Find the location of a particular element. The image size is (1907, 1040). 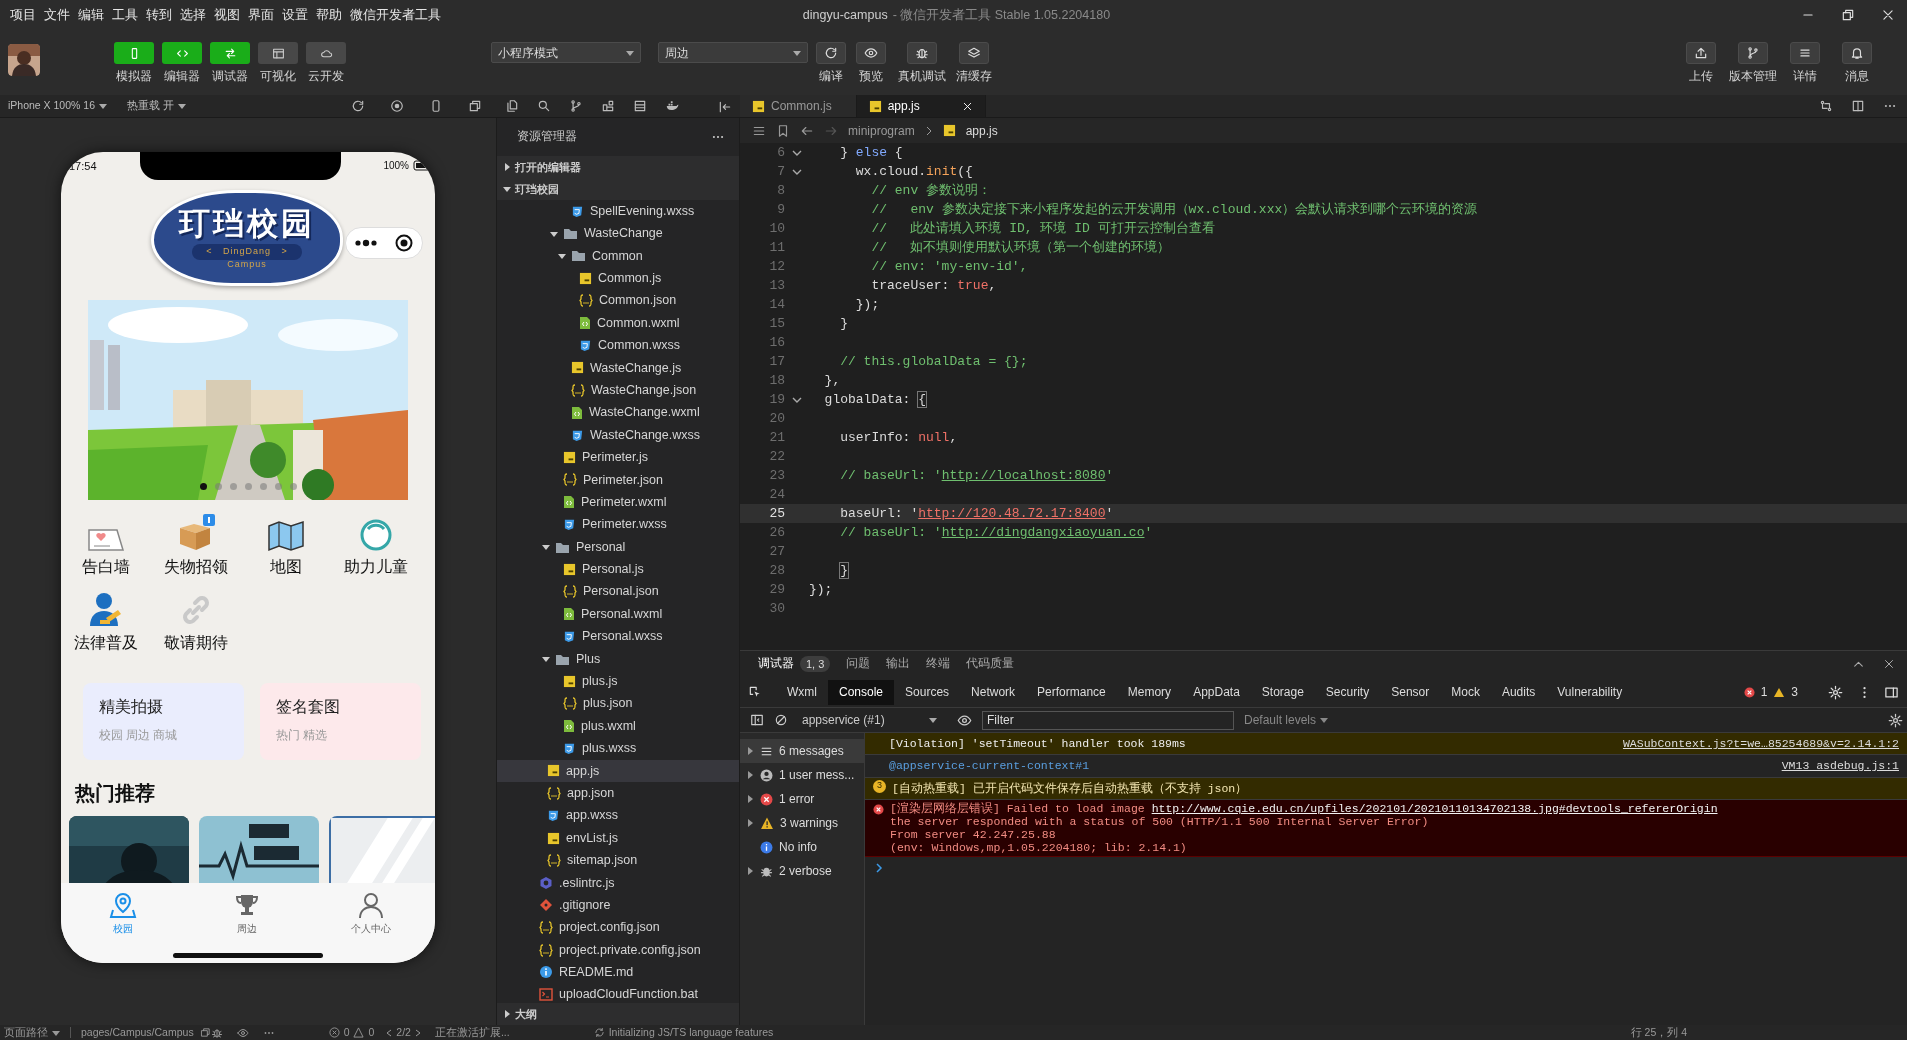

message-filter-item: 6 messages is located at coordinates (802, 751).